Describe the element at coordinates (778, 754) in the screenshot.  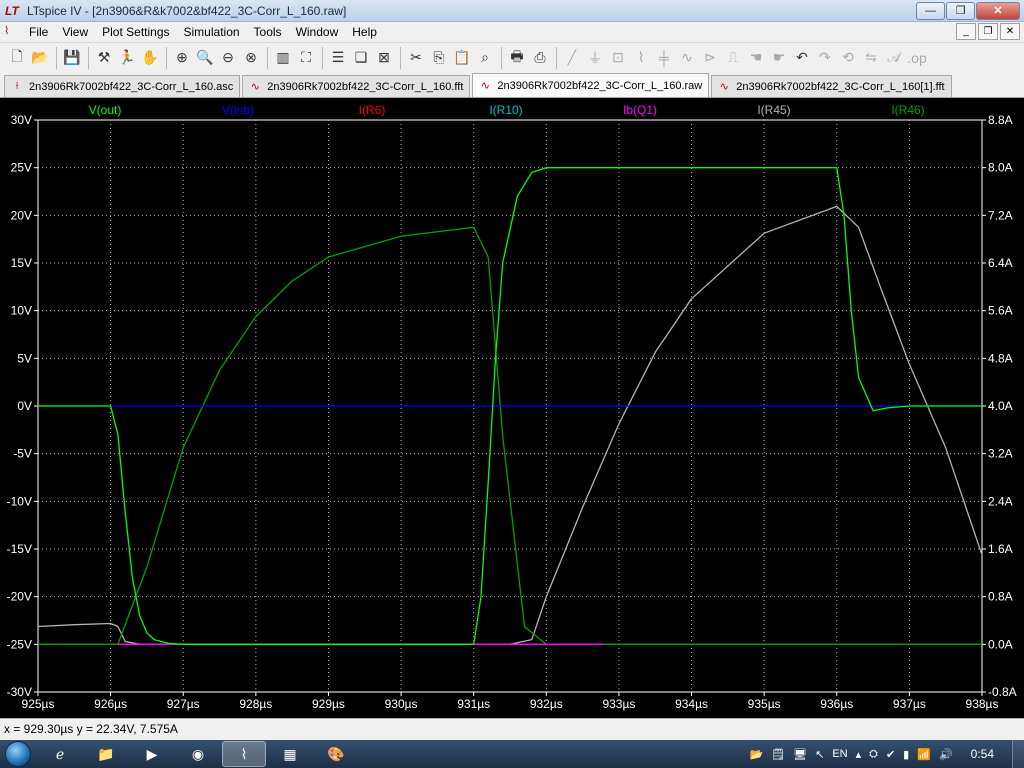
I see `notes-tray-icon: 🗒` at that location.